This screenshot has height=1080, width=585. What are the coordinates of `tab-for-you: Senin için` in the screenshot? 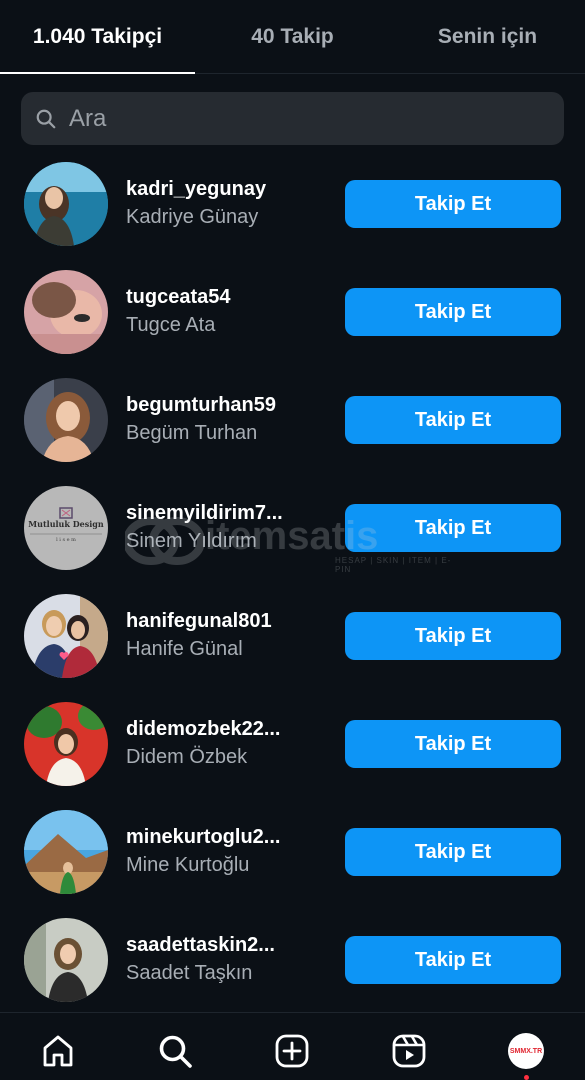 It's located at (487, 36).